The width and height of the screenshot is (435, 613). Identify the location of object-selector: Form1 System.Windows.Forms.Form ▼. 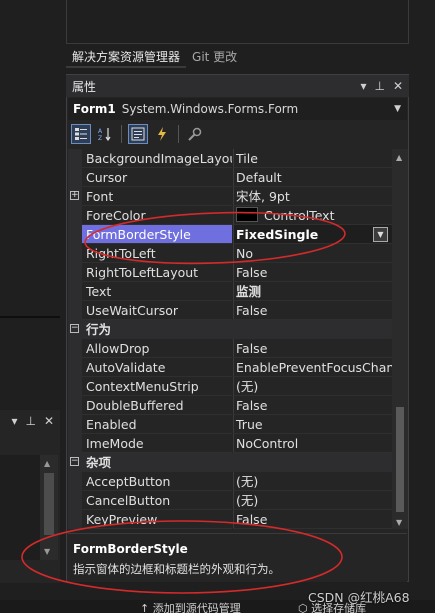
(237, 109).